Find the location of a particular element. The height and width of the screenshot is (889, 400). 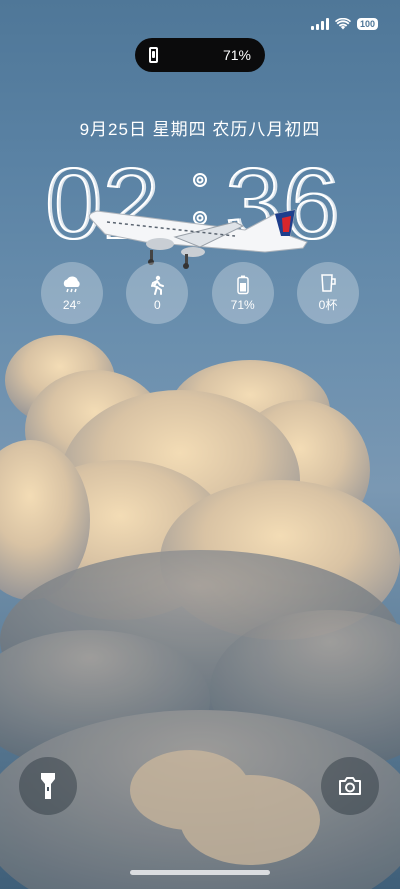

lockscreen-date: 9月25日 星期四 农历八月初四 is located at coordinates (200, 129).